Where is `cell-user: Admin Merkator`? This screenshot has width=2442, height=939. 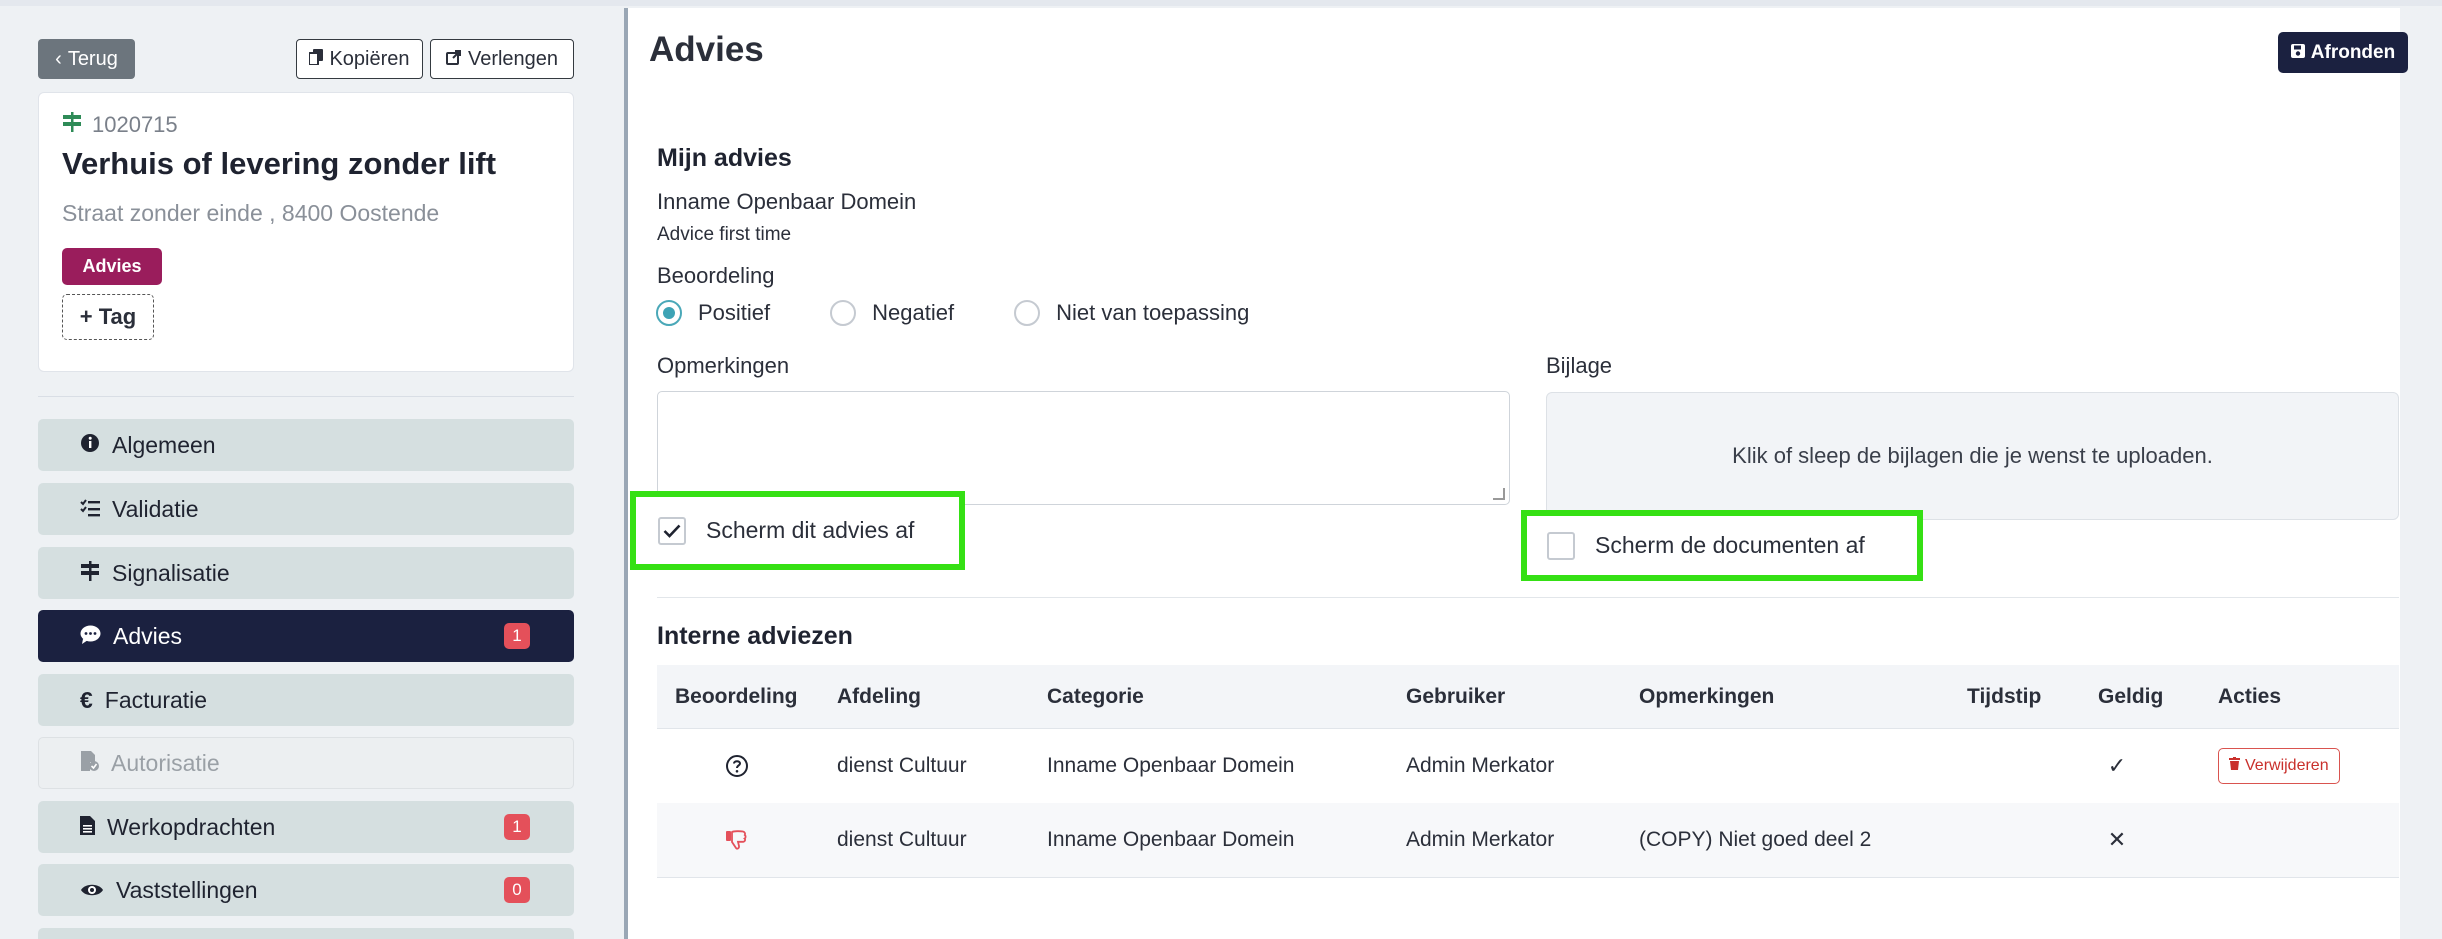
cell-user: Admin Merkator is located at coordinates (1480, 839).